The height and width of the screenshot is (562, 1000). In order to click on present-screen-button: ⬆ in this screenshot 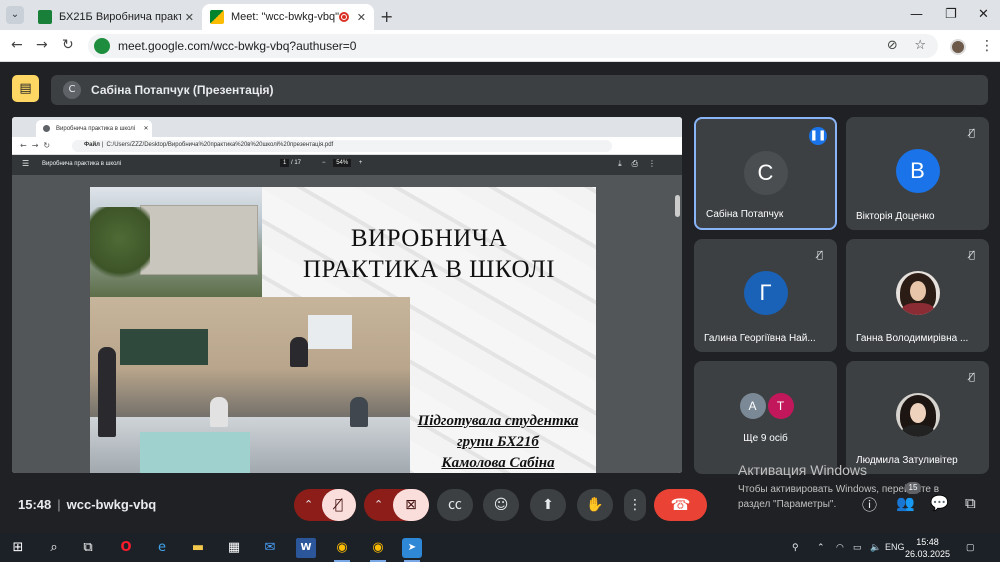, I will do `click(548, 505)`.